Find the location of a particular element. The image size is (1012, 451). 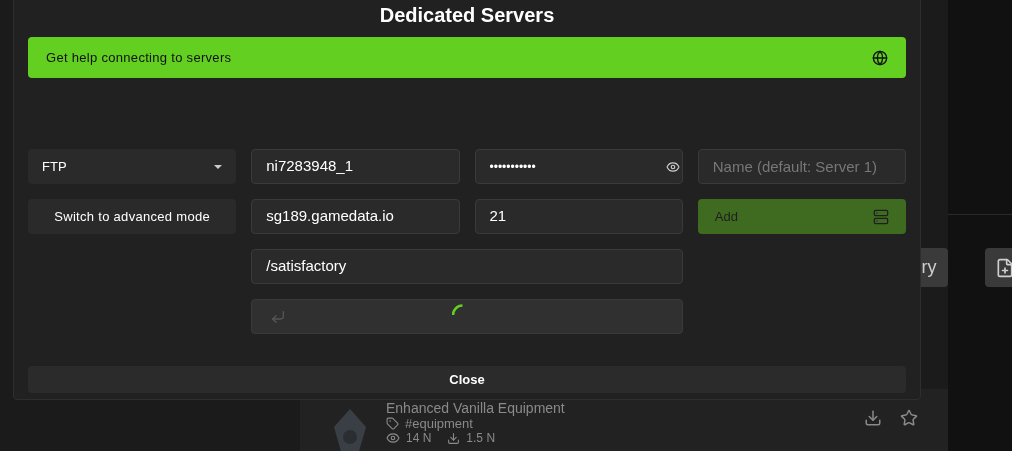

globe-icon is located at coordinates (880, 57).